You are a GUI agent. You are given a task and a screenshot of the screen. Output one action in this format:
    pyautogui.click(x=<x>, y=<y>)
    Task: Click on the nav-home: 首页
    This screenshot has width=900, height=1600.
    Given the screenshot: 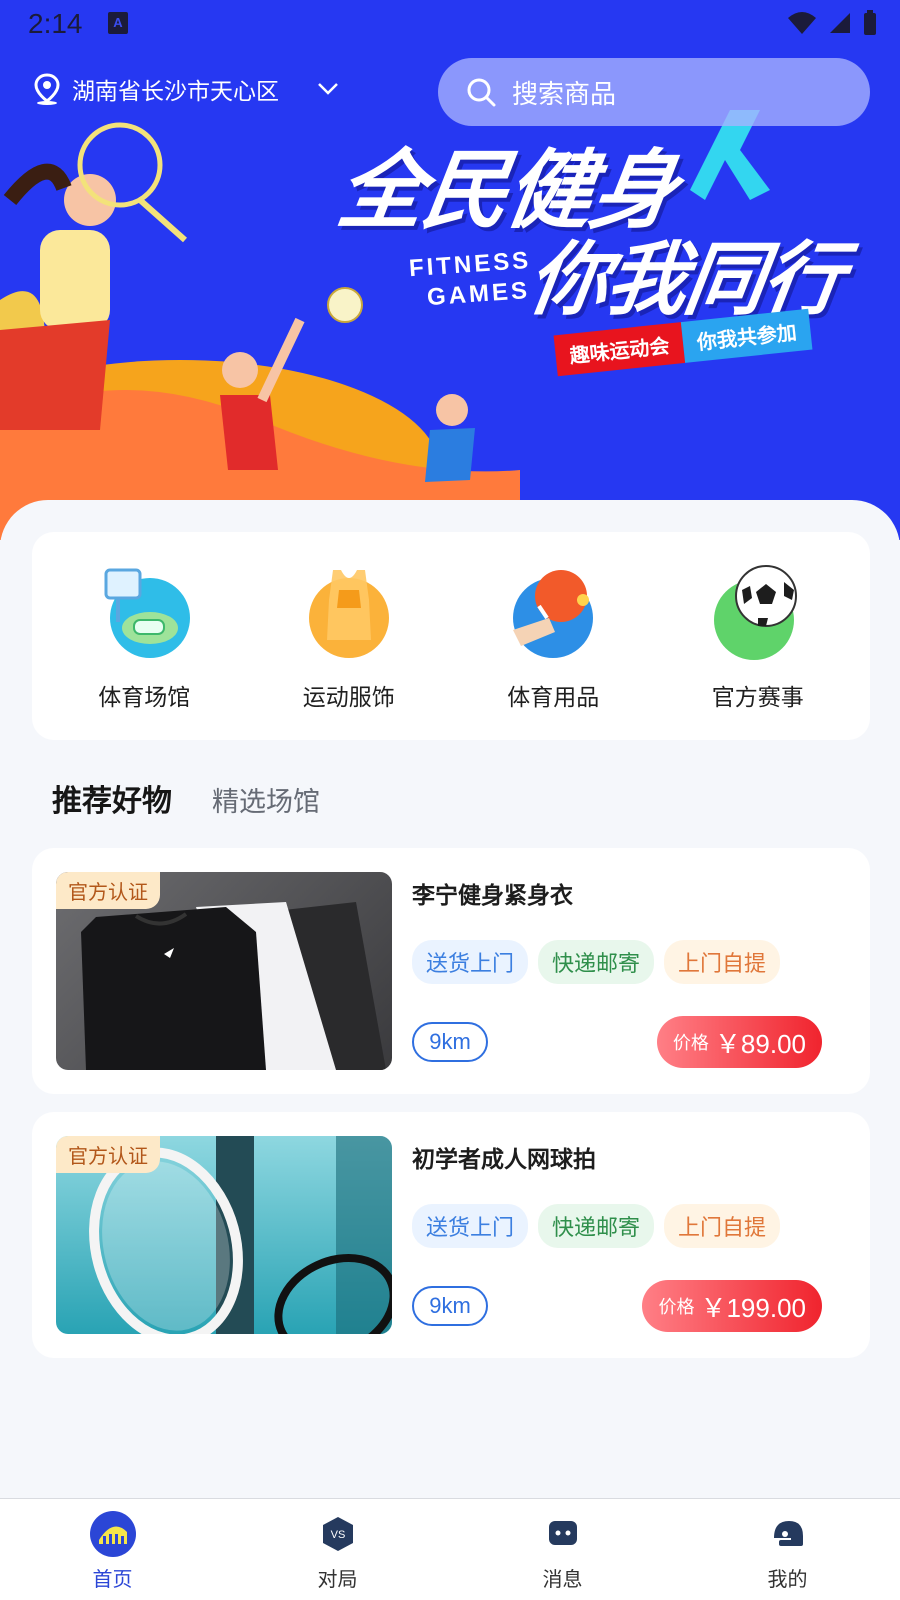 What is the action you would take?
    pyautogui.click(x=112, y=1549)
    